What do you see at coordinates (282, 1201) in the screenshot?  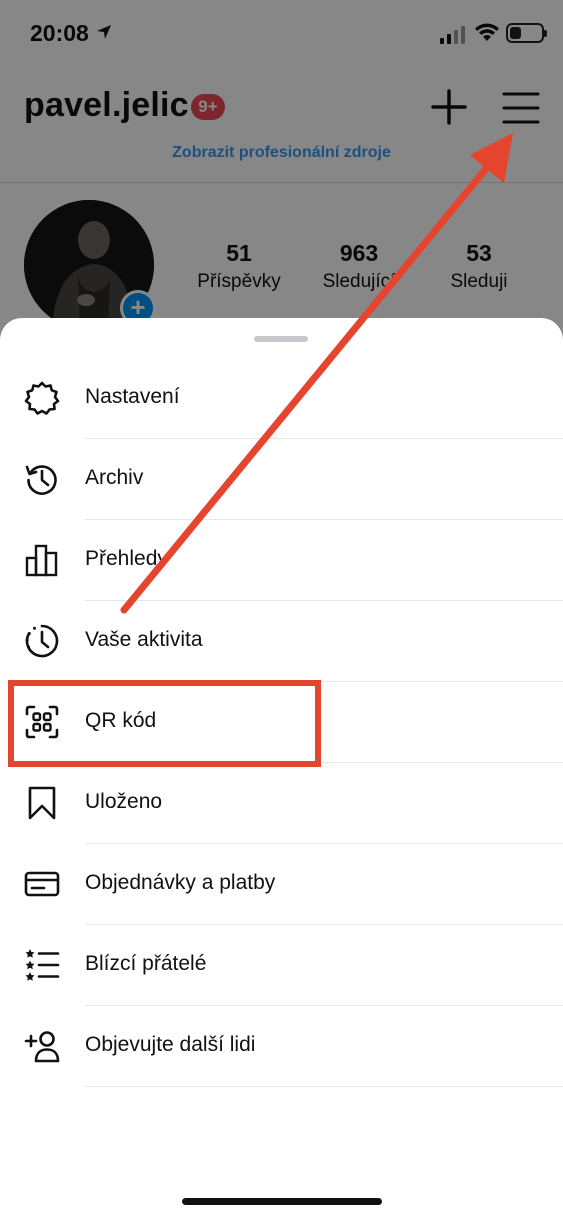 I see `home-indicator` at bounding box center [282, 1201].